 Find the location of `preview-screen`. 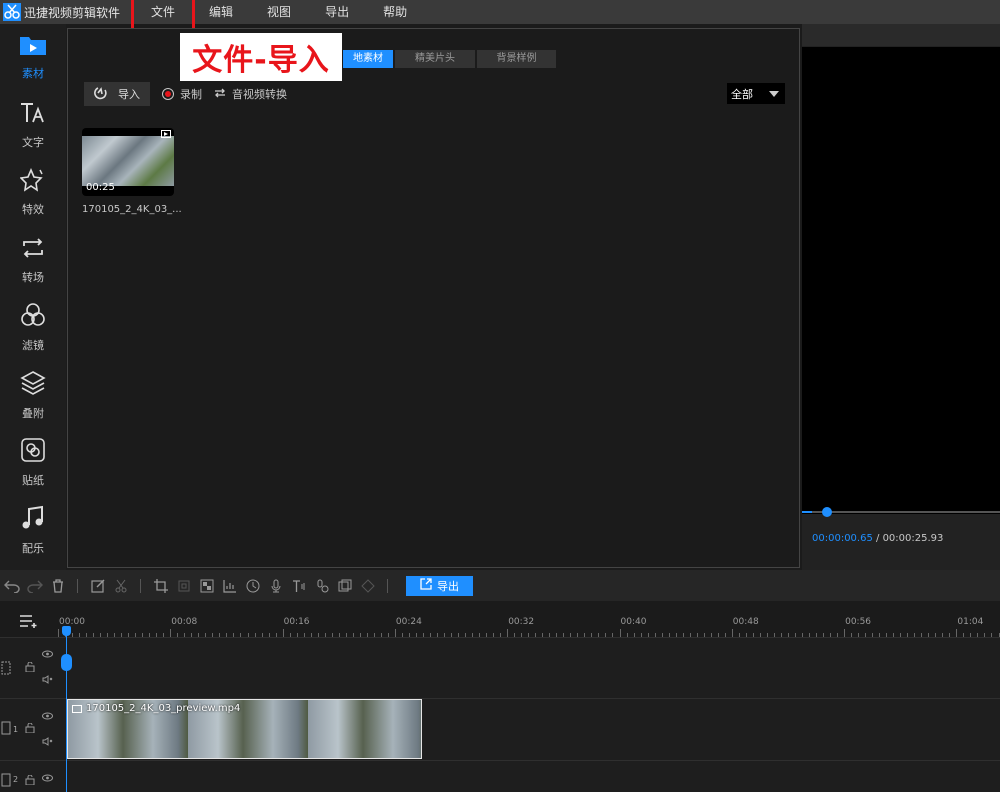

preview-screen is located at coordinates (901, 280).